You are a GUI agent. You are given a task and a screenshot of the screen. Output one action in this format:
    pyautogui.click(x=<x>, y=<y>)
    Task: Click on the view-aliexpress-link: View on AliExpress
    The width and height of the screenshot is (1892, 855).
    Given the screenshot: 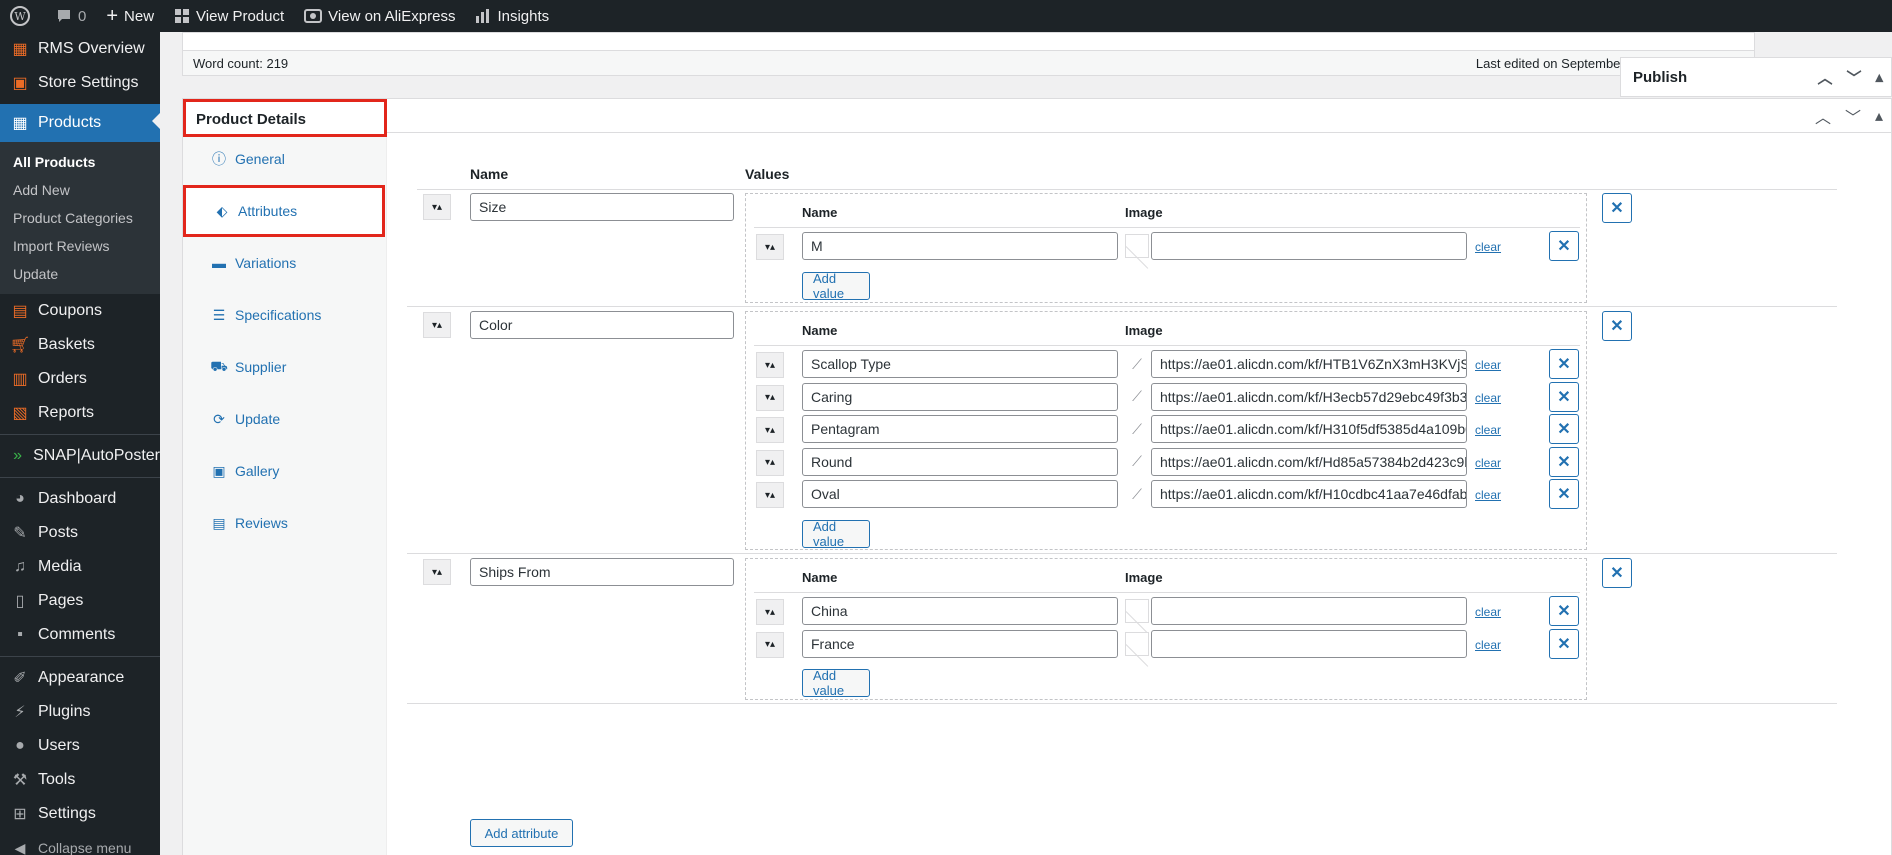 What is the action you would take?
    pyautogui.click(x=379, y=16)
    